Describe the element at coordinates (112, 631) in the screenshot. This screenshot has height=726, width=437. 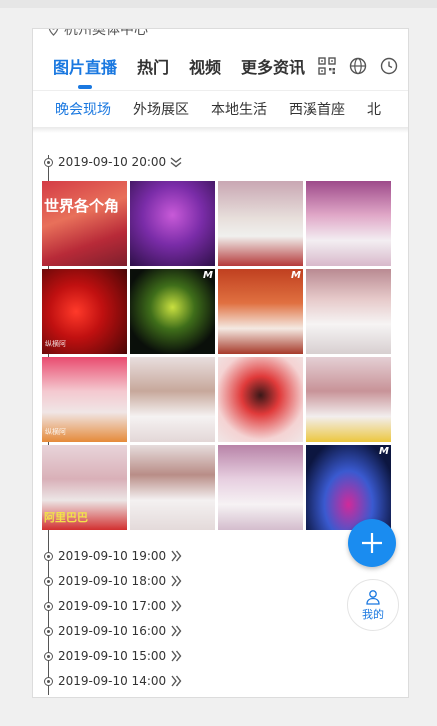
I see `timeline-time: 2019-09-10 16:00` at that location.